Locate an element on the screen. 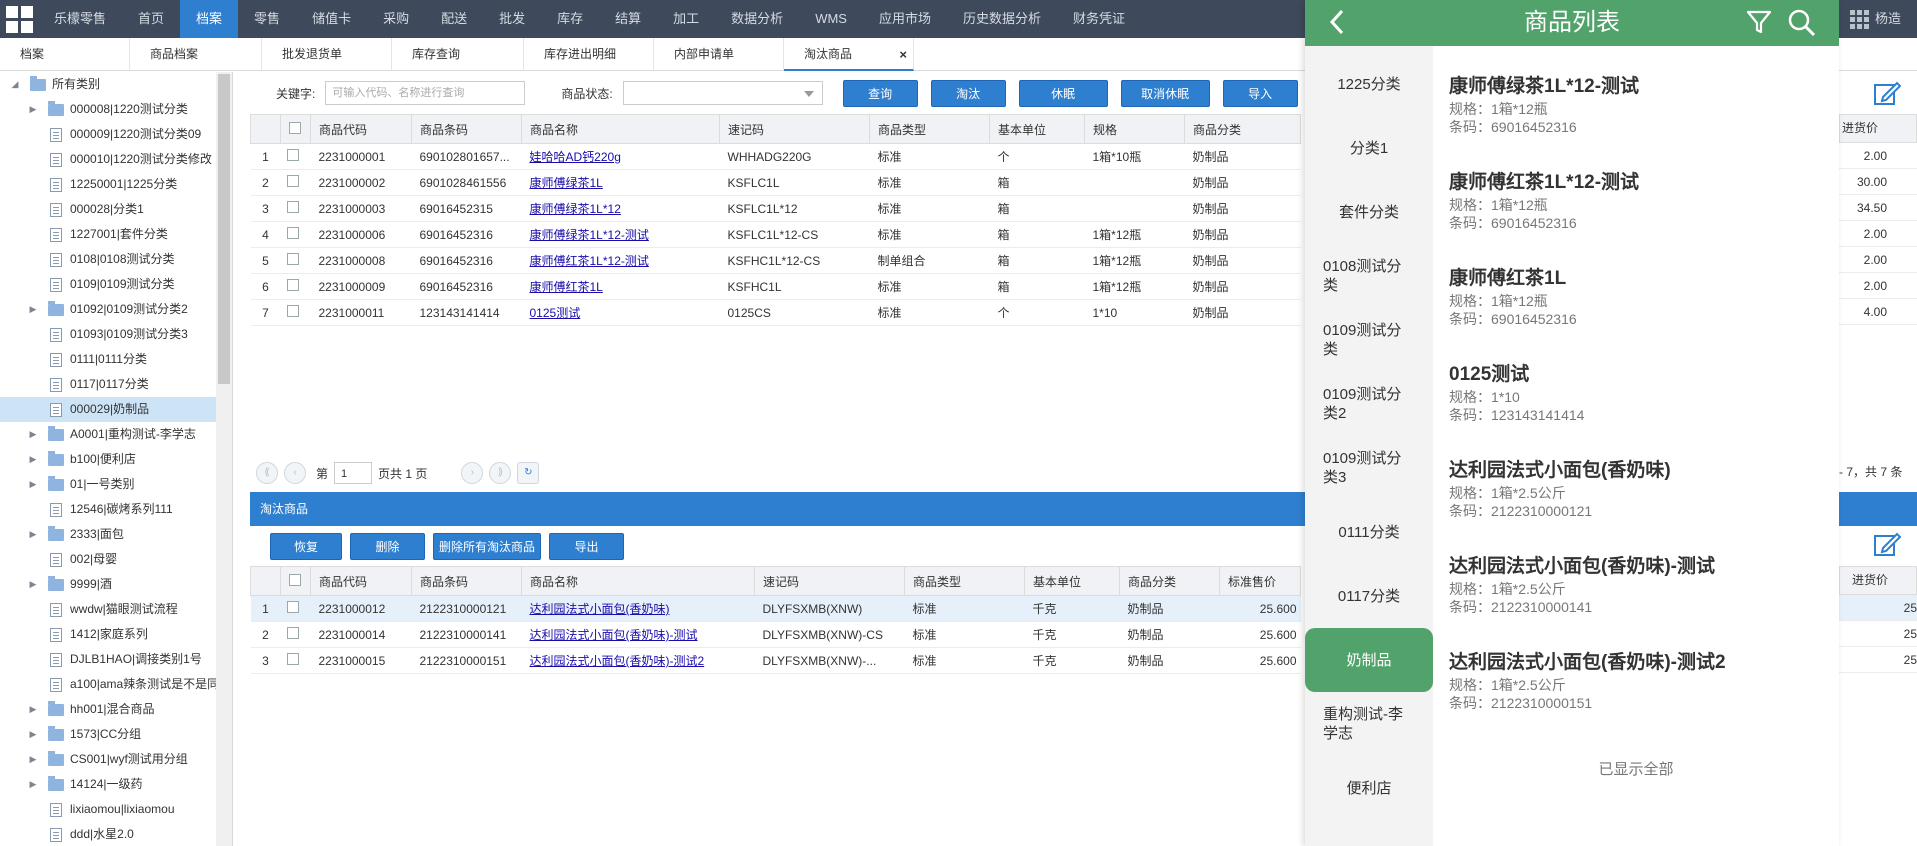 The height and width of the screenshot is (846, 1917). tree-node: ▶ 01|一号类别 is located at coordinates (116, 484).